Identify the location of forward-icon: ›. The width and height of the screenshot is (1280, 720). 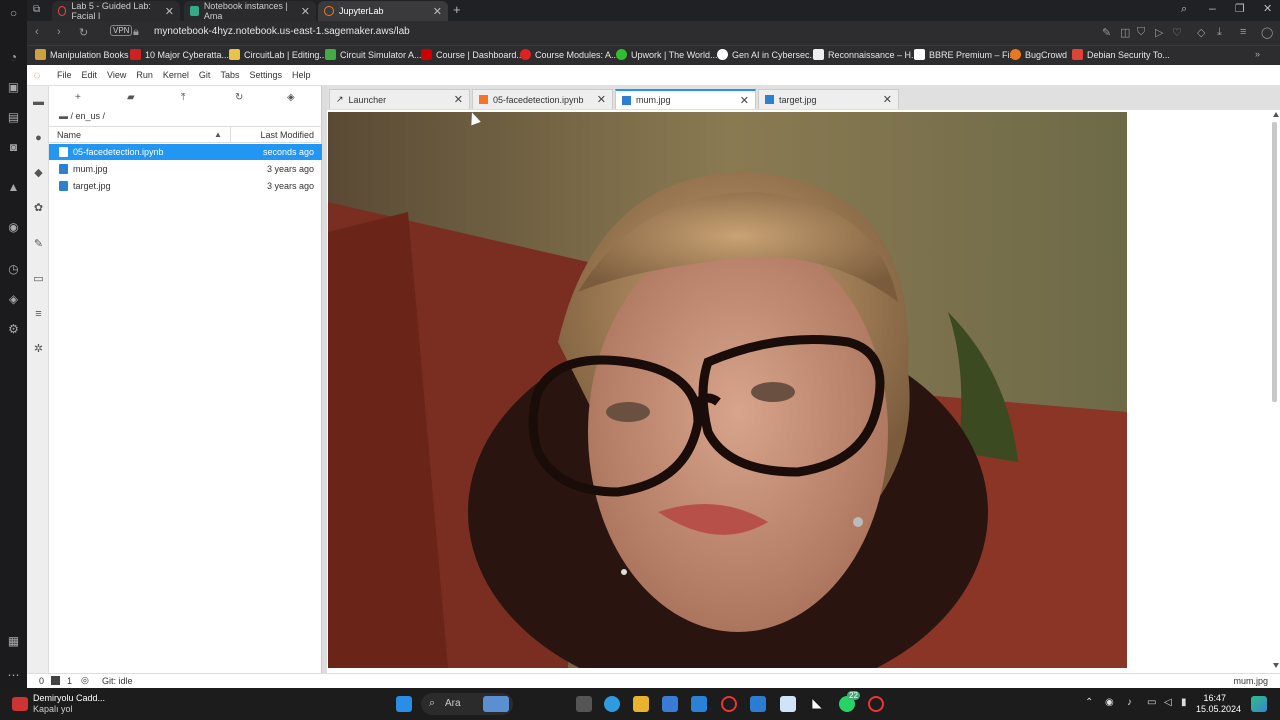
(59, 32).